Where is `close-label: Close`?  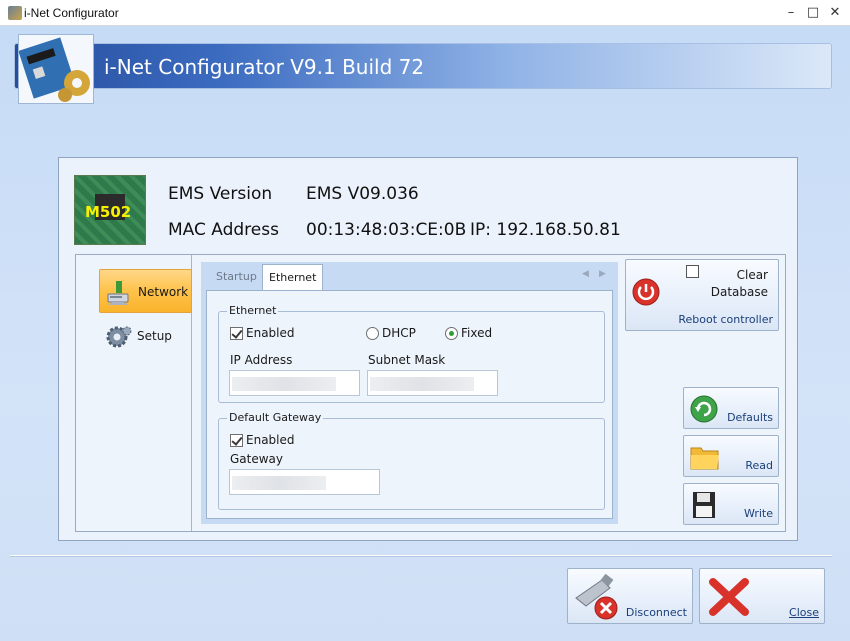 close-label: Close is located at coordinates (804, 612).